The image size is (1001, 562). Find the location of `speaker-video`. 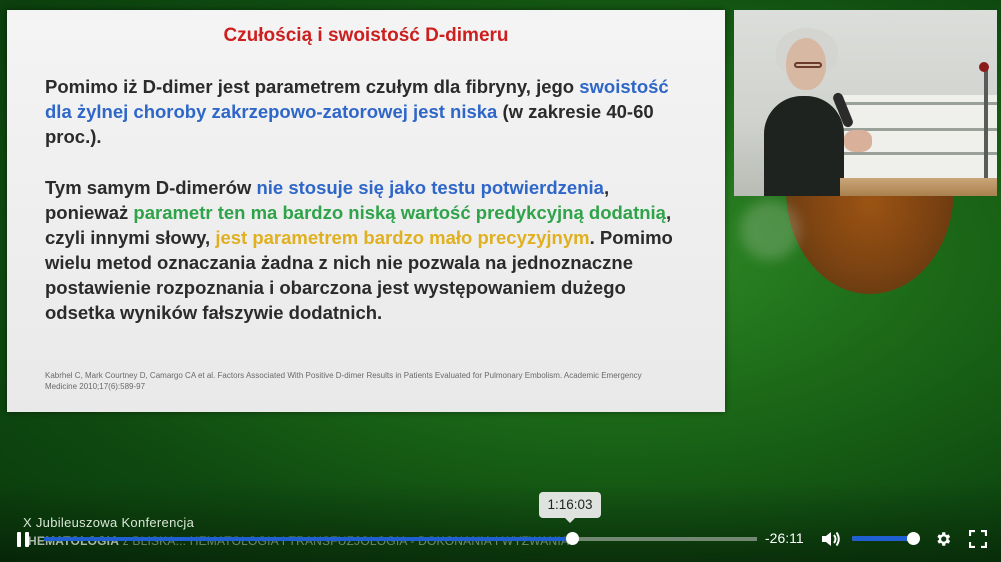

speaker-video is located at coordinates (865, 103).